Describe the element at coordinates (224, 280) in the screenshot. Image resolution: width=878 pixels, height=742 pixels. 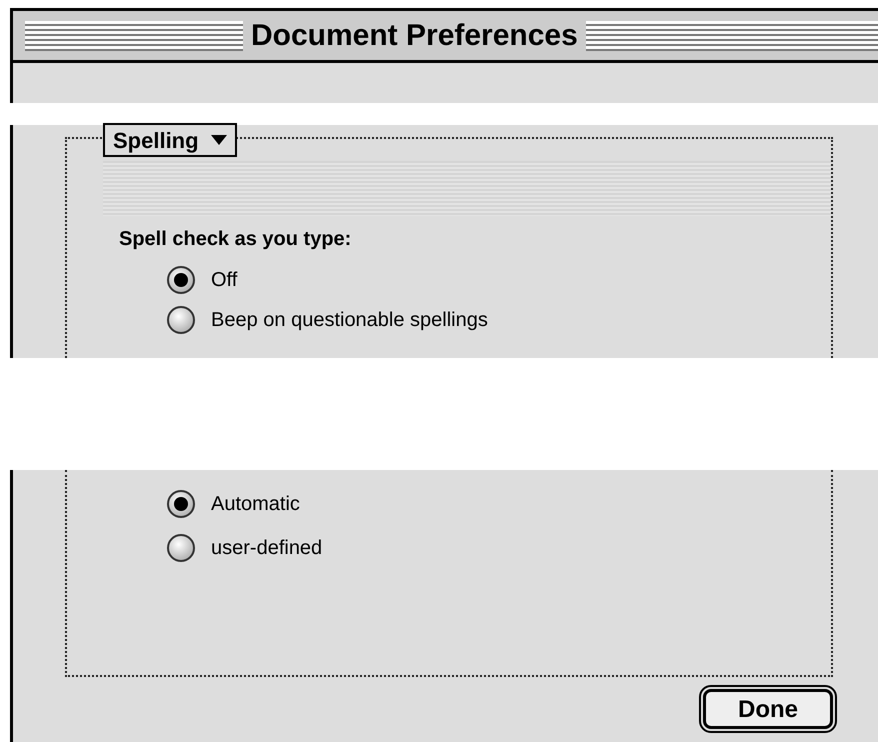
I see `radio-label: Off` at that location.